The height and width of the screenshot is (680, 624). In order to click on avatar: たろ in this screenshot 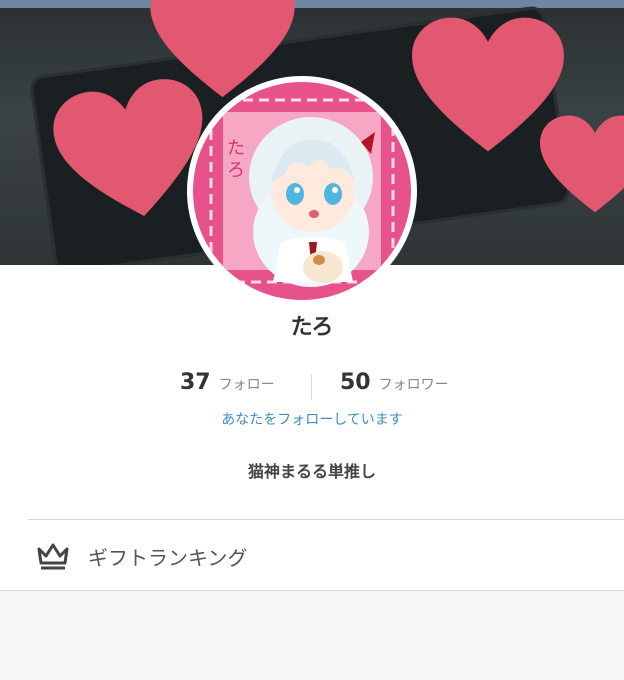, I will do `click(302, 191)`.